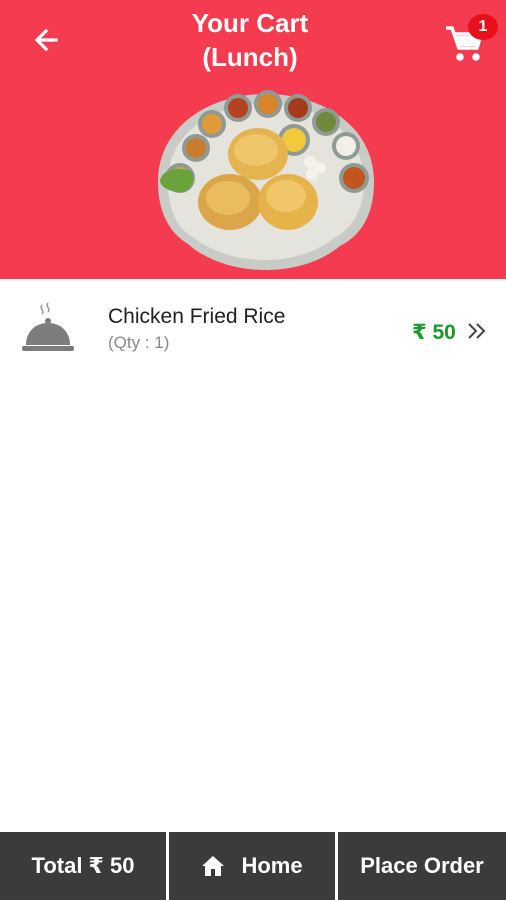 Image resolution: width=506 pixels, height=900 pixels. What do you see at coordinates (434, 332) in the screenshot?
I see `item-price: ₹ 50` at bounding box center [434, 332].